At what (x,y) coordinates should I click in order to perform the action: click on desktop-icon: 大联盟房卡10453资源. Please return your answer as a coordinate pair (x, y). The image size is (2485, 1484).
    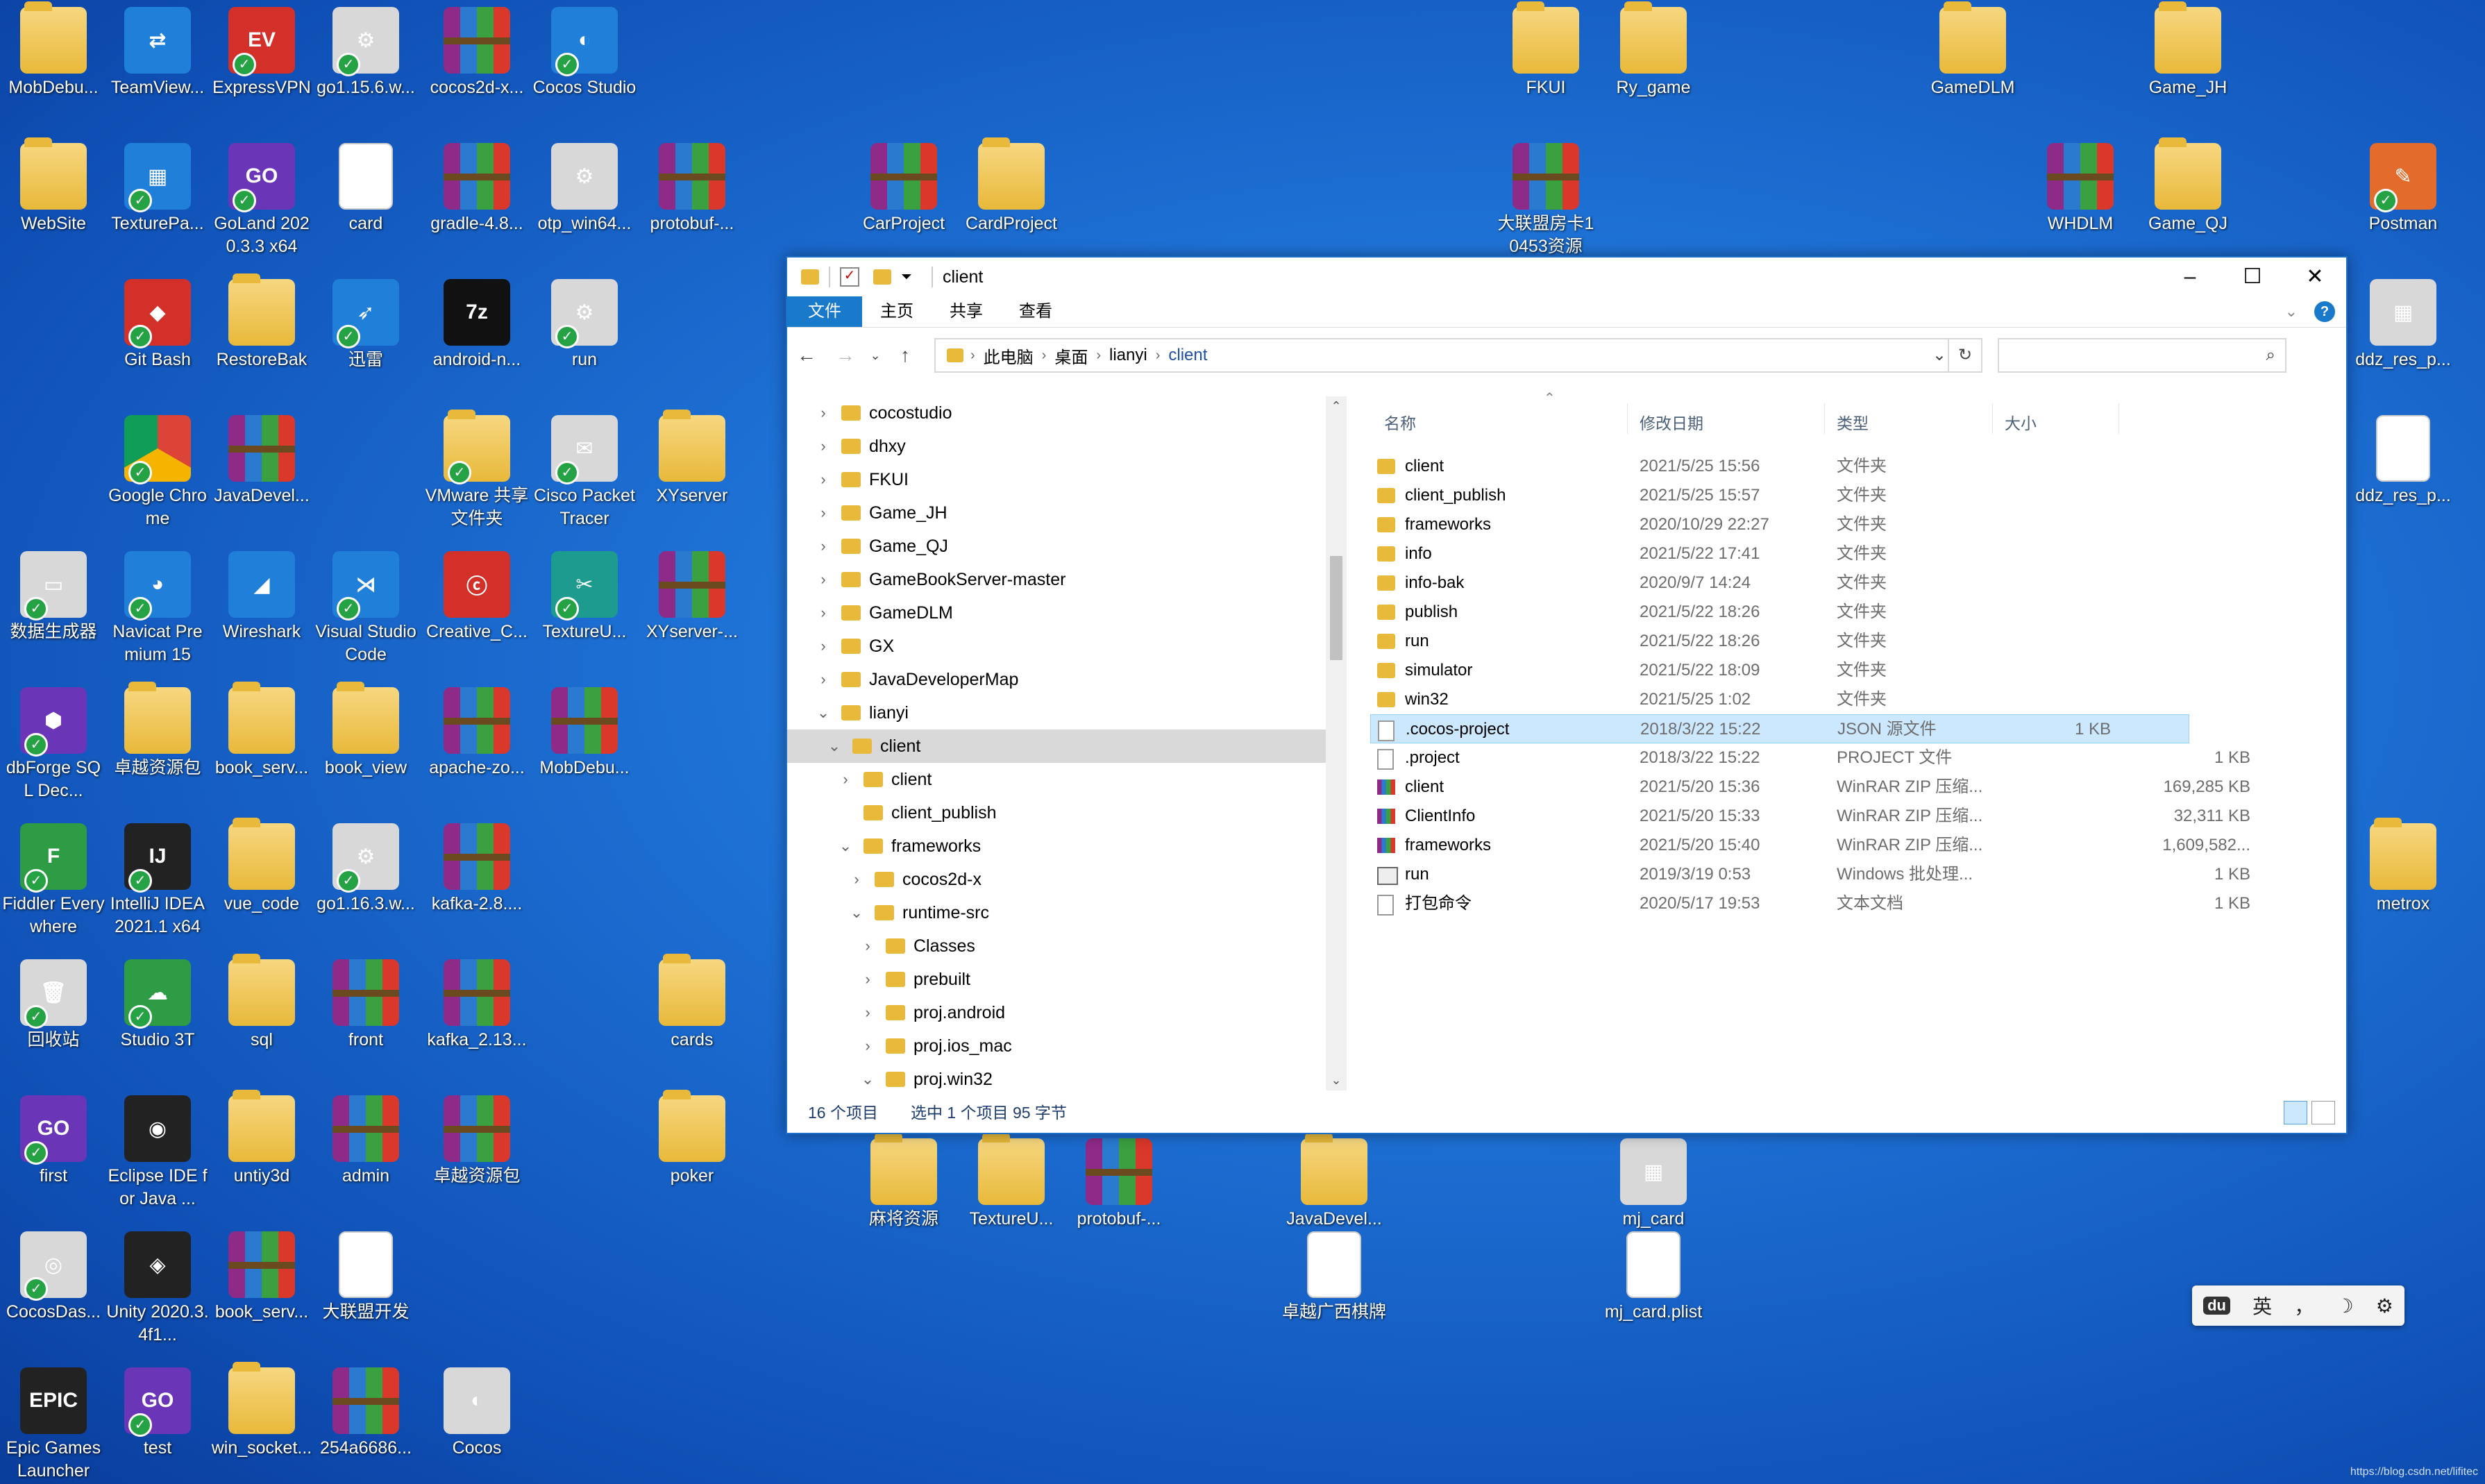
    Looking at the image, I should click on (1546, 201).